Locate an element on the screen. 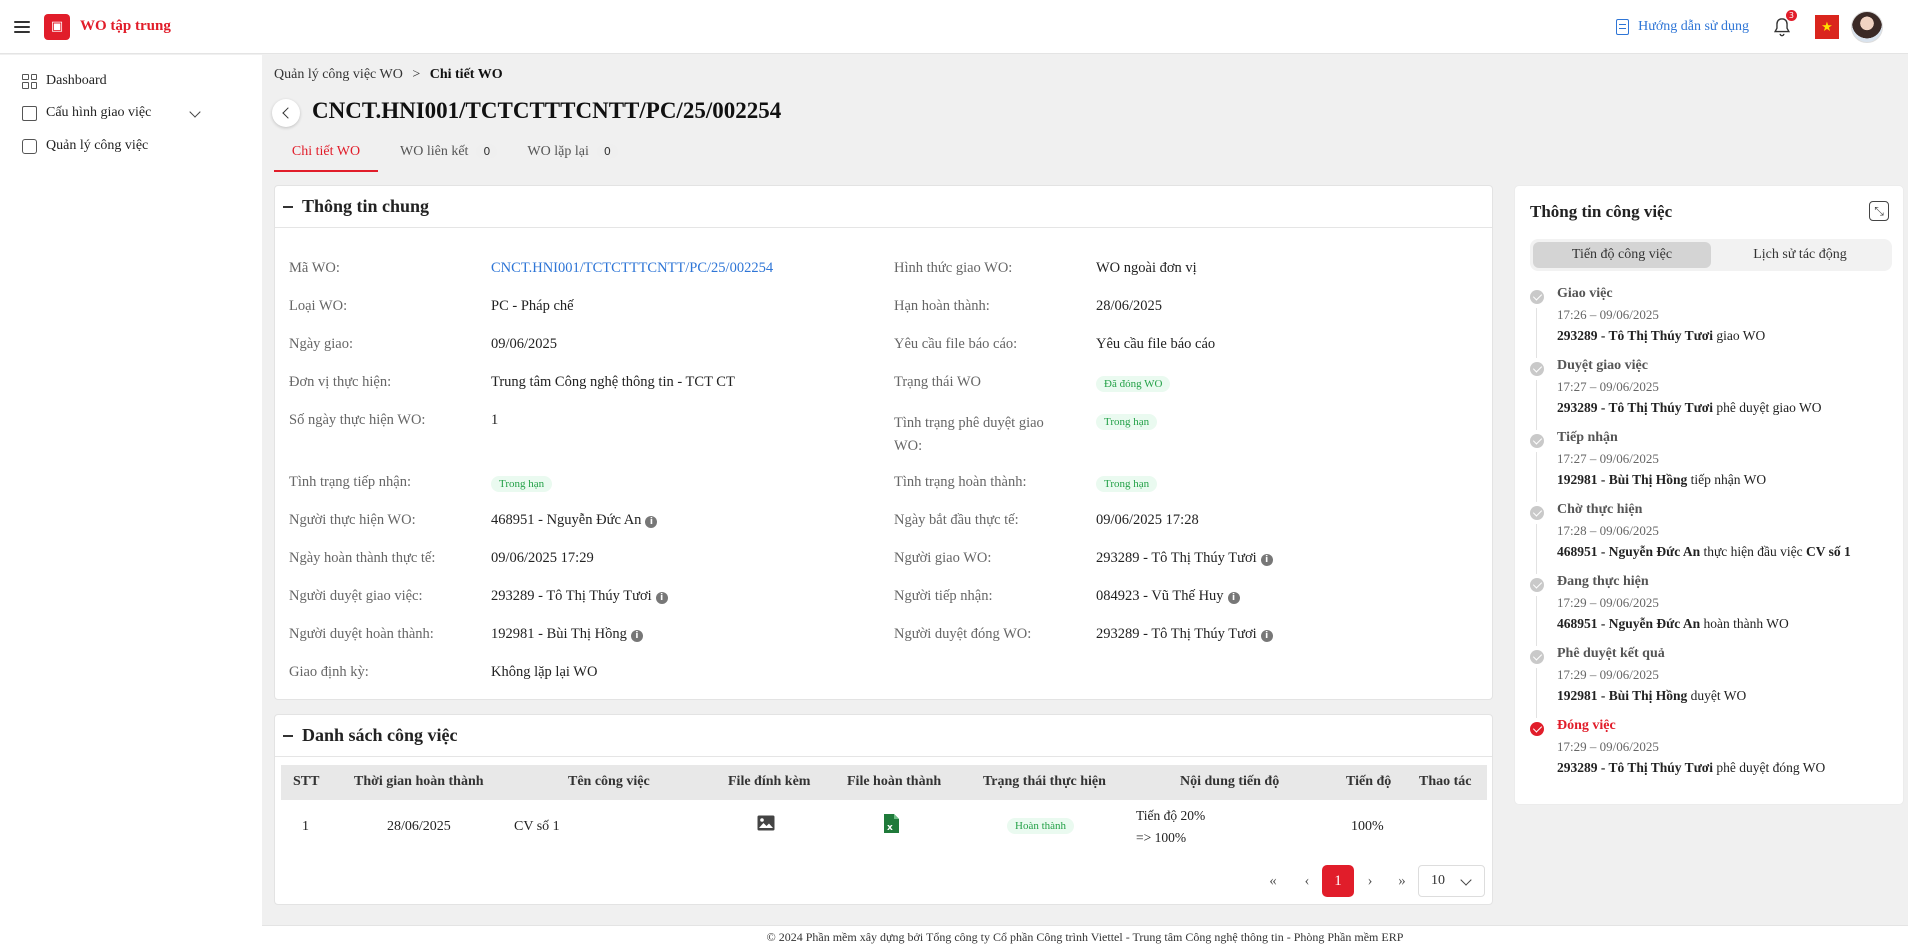  chevron-down-icon is located at coordinates (195, 112).